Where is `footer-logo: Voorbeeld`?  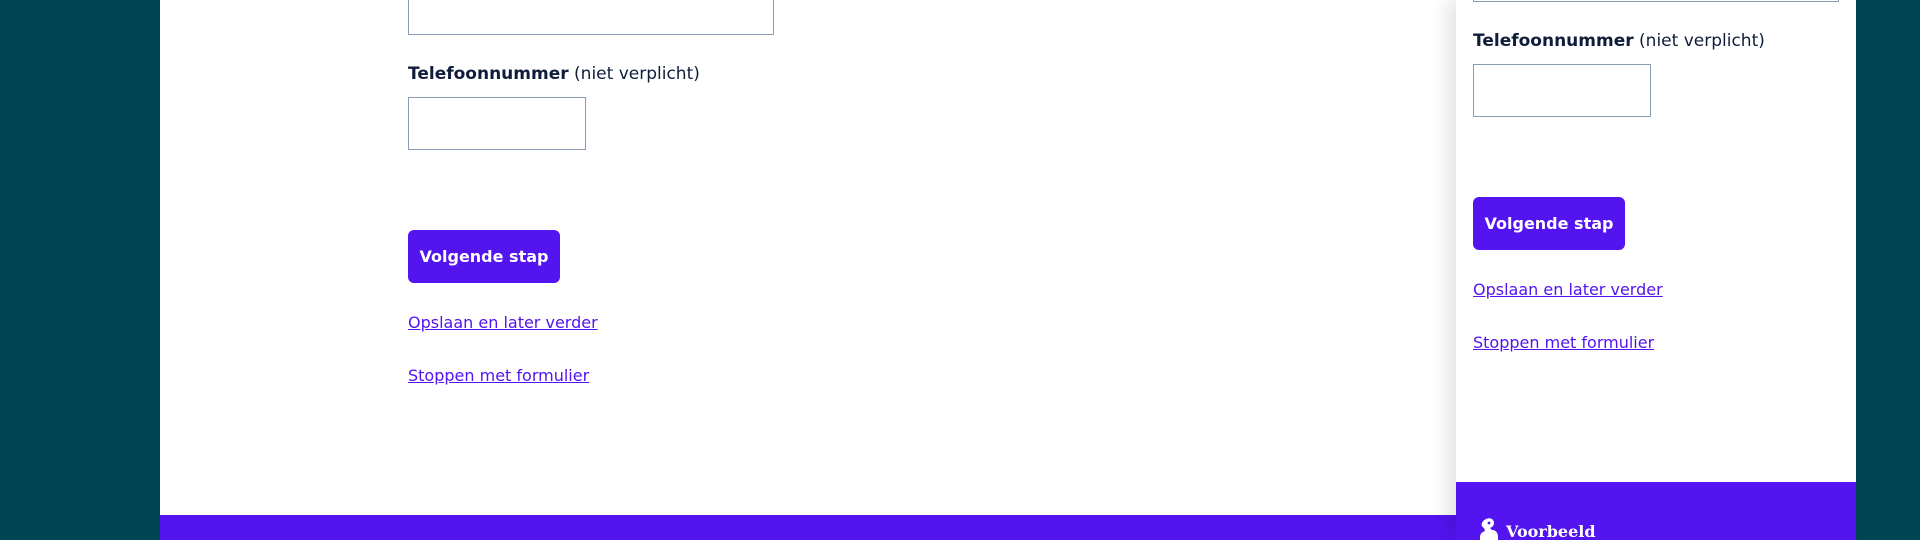 footer-logo: Voorbeeld is located at coordinates (1536, 528).